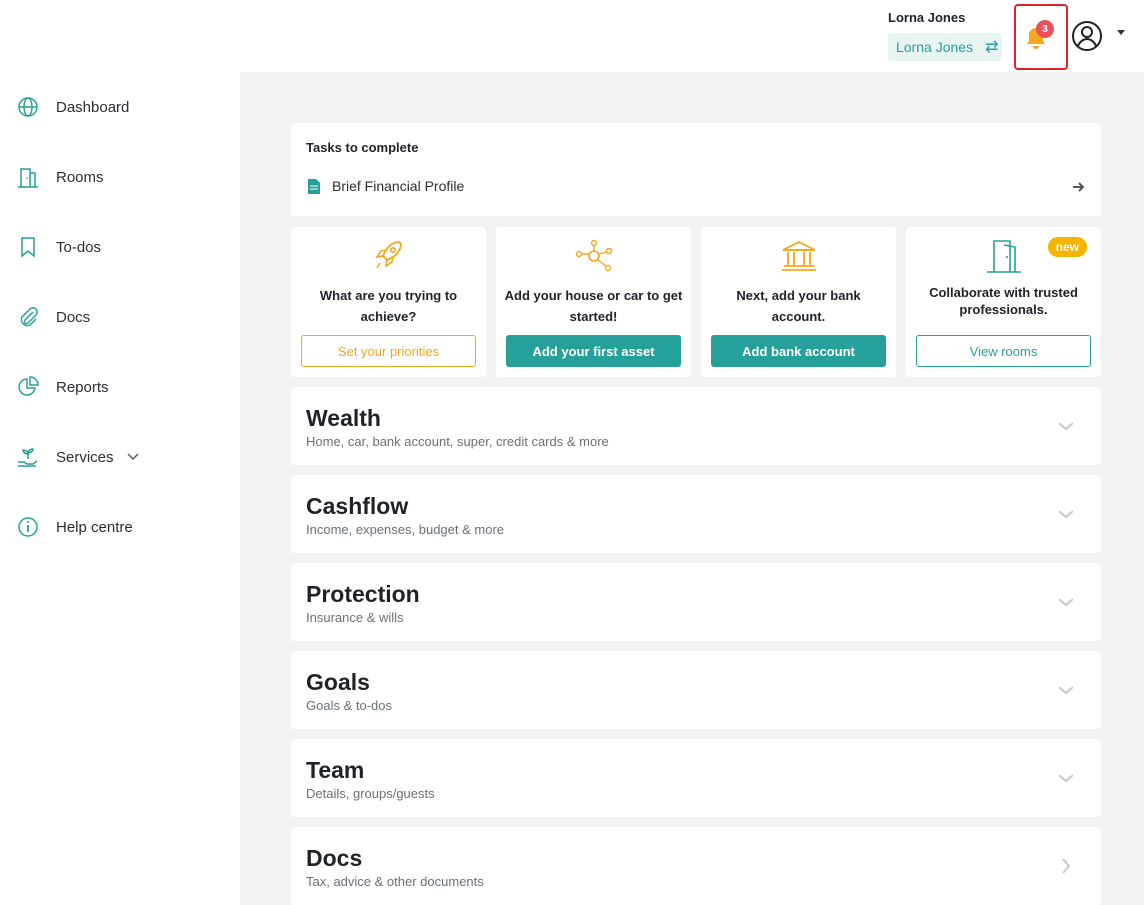  I want to click on view-rooms-button: View rooms, so click(1003, 351).